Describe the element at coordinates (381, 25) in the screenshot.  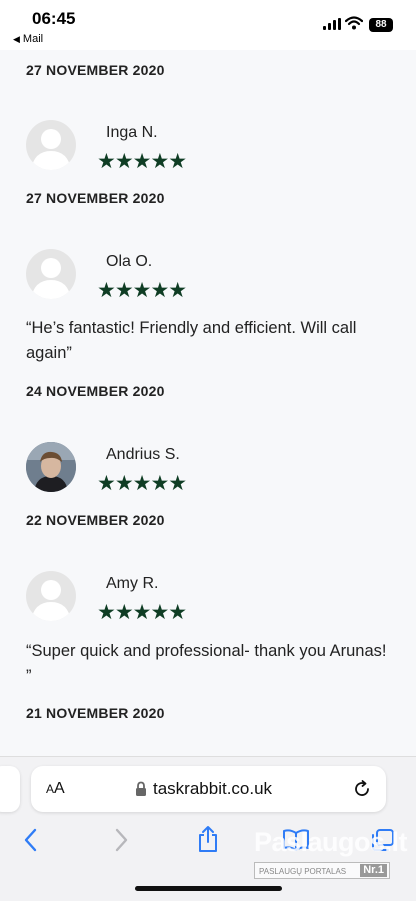
I see `battery-icon: 88` at that location.